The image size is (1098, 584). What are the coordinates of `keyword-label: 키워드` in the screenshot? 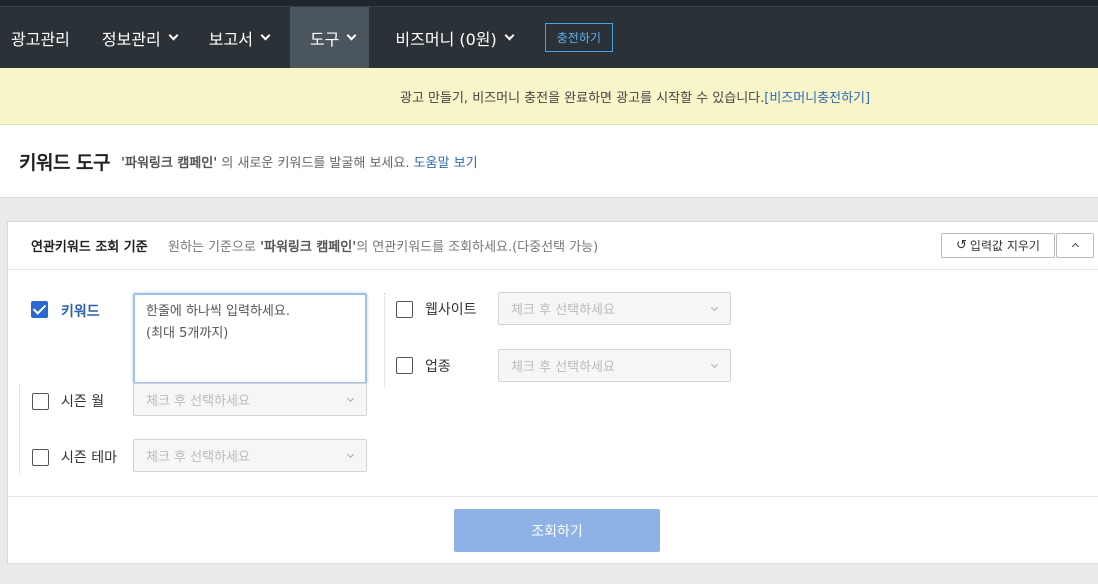 It's located at (80, 312).